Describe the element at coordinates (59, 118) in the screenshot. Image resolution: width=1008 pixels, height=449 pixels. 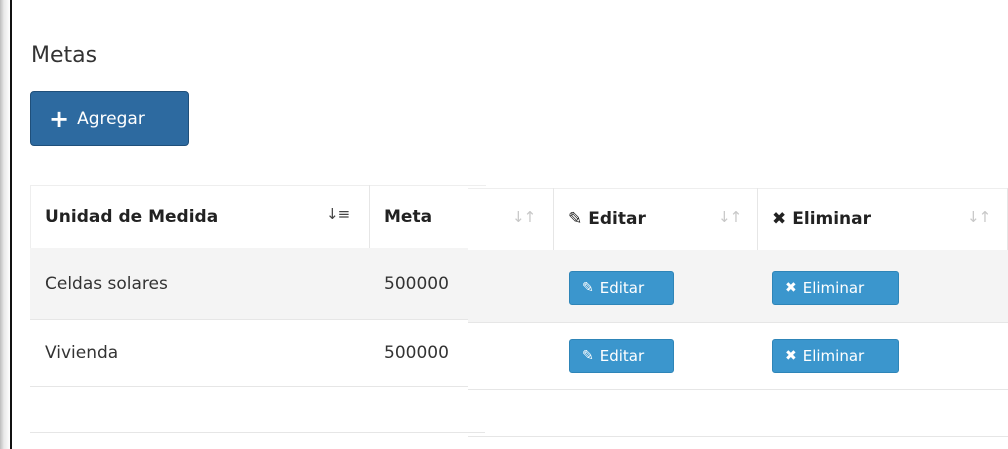
I see `plus-icon: +` at that location.